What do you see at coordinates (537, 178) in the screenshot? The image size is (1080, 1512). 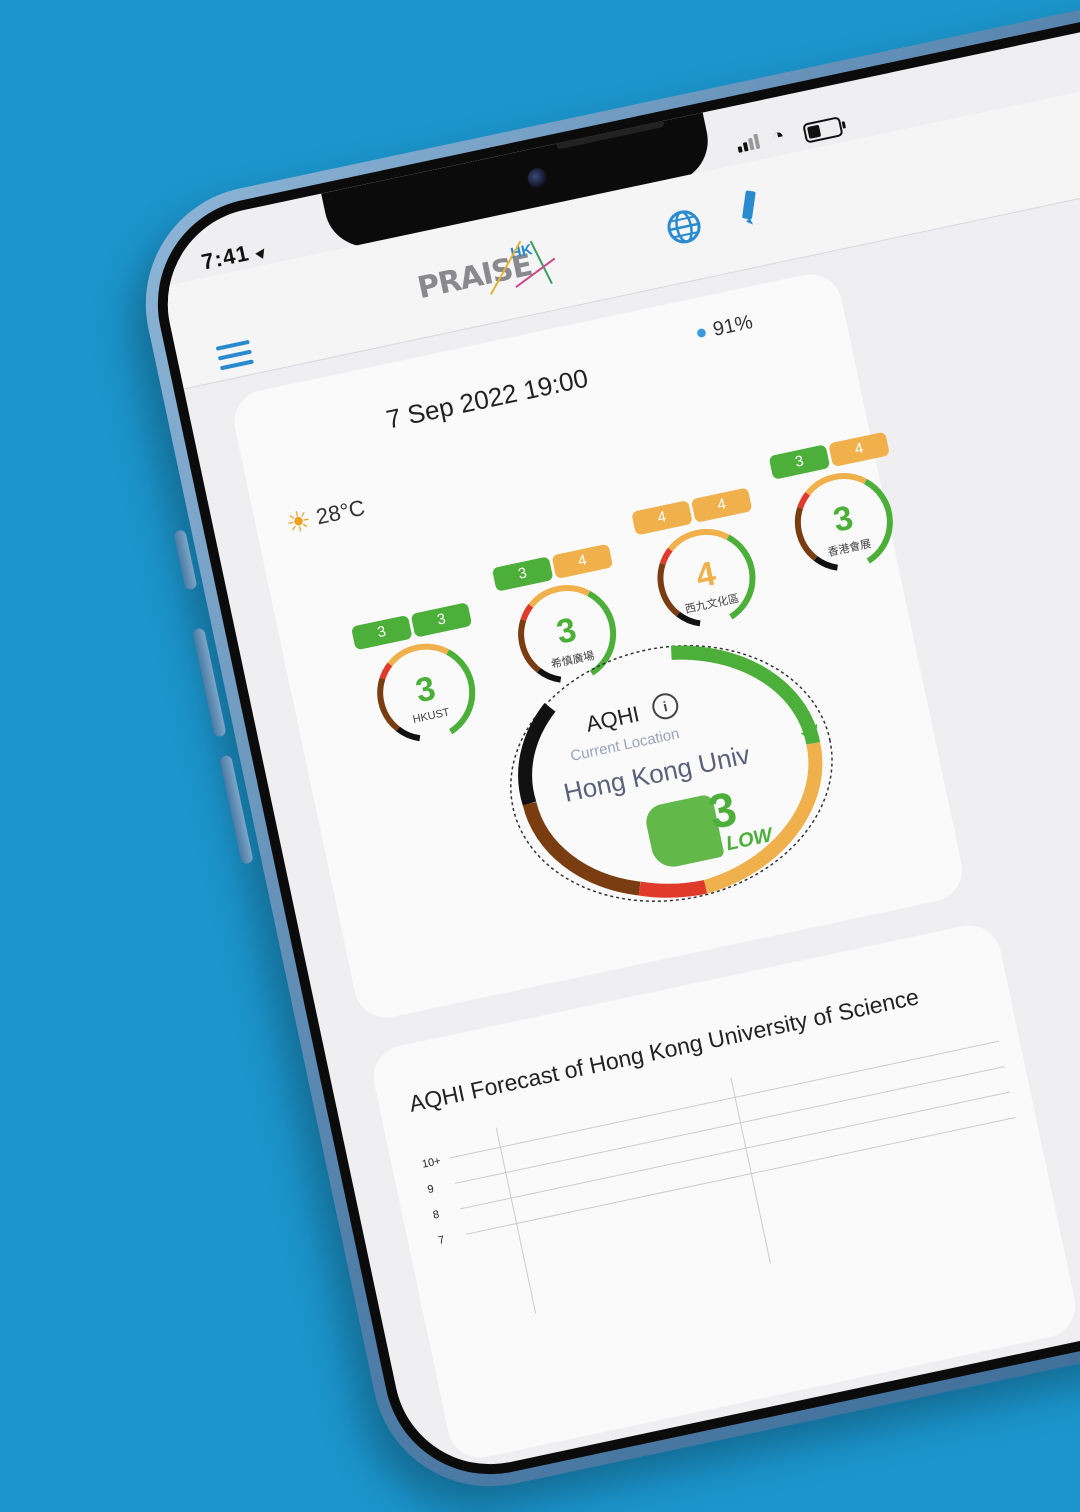 I see `camera-icon` at bounding box center [537, 178].